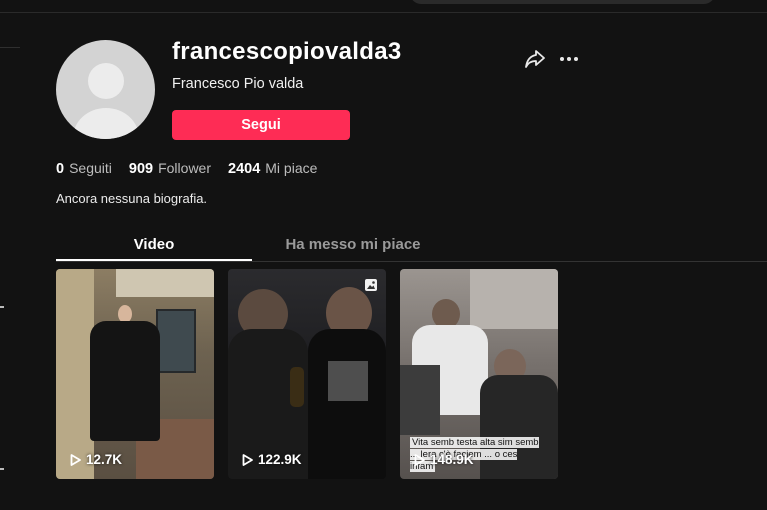  I want to click on likes-count: 2404, so click(244, 169).